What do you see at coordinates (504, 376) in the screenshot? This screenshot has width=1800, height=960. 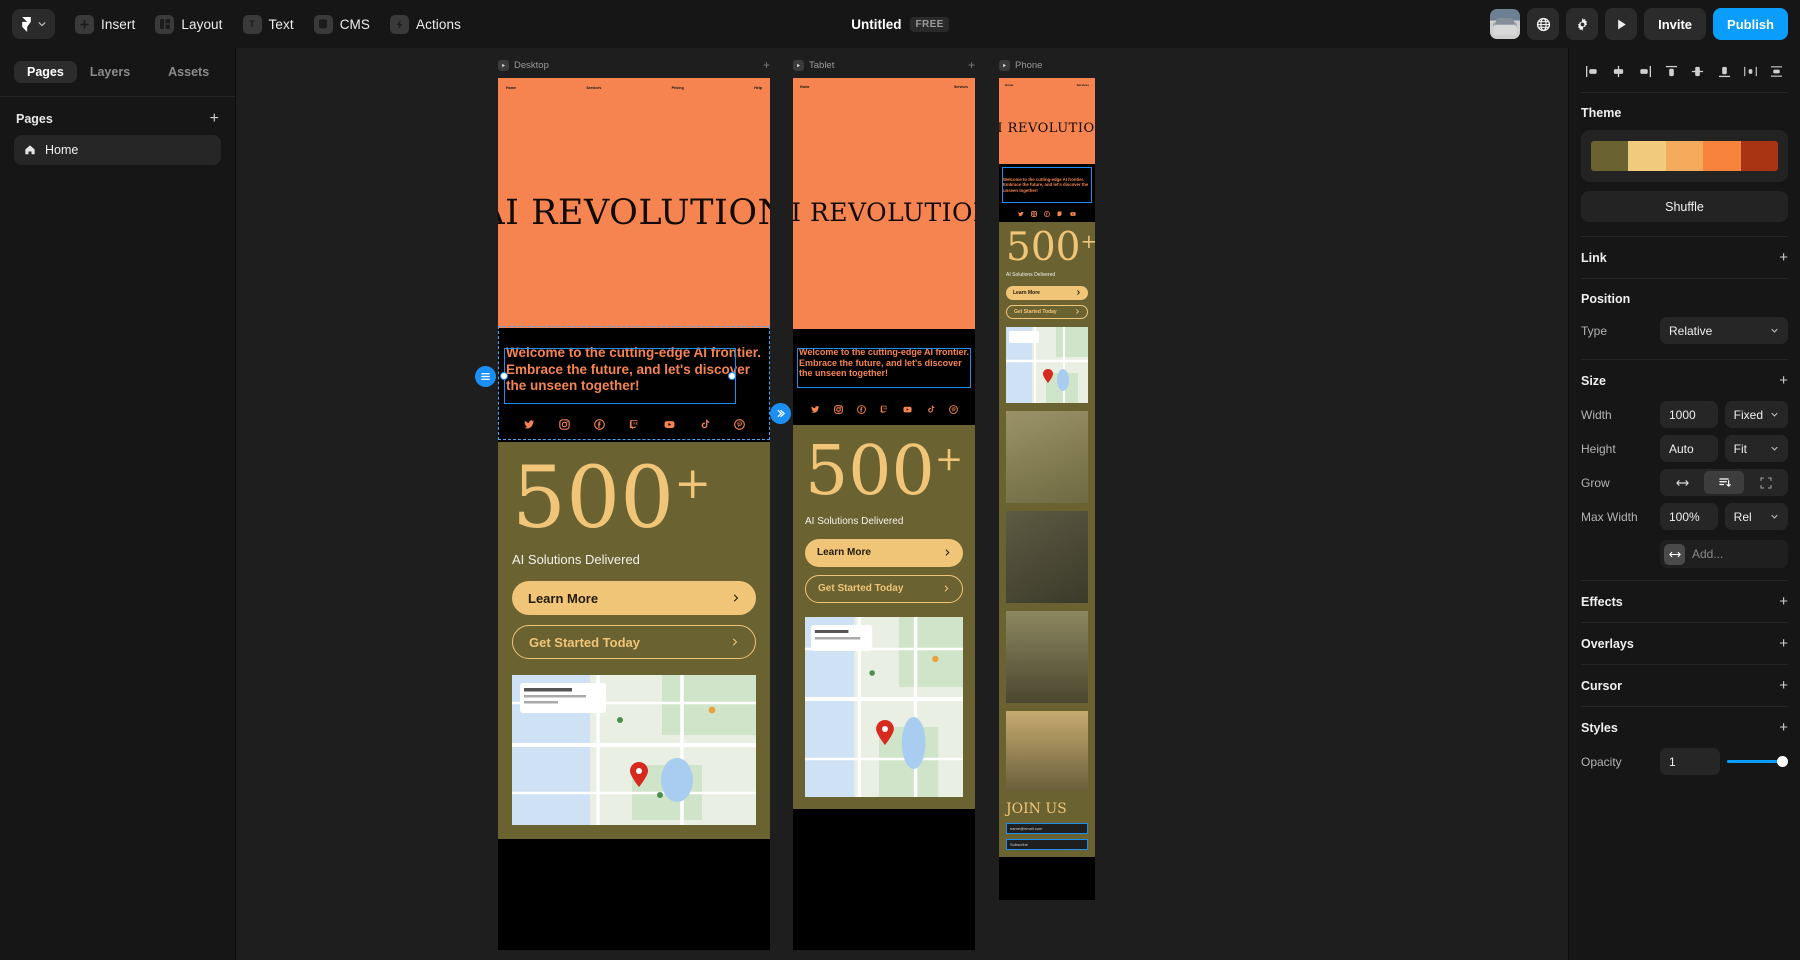 I see `selection-handle-left` at bounding box center [504, 376].